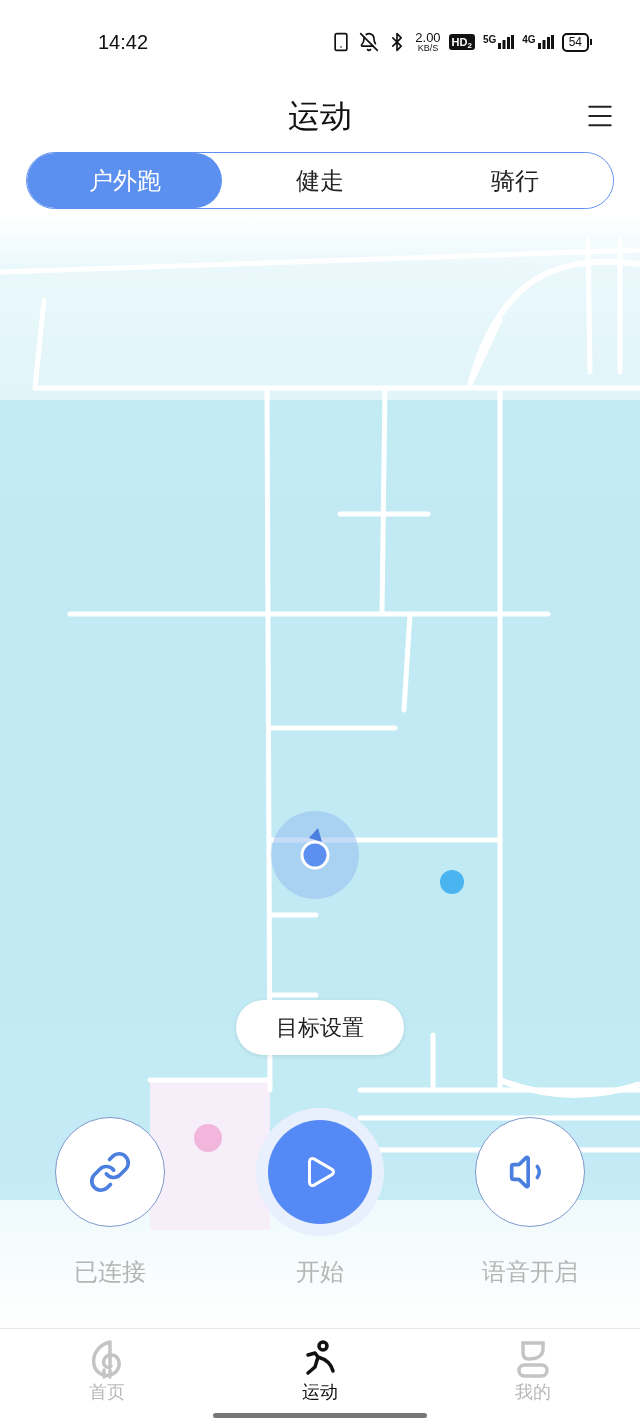  I want to click on page-title: 运动, so click(320, 116).